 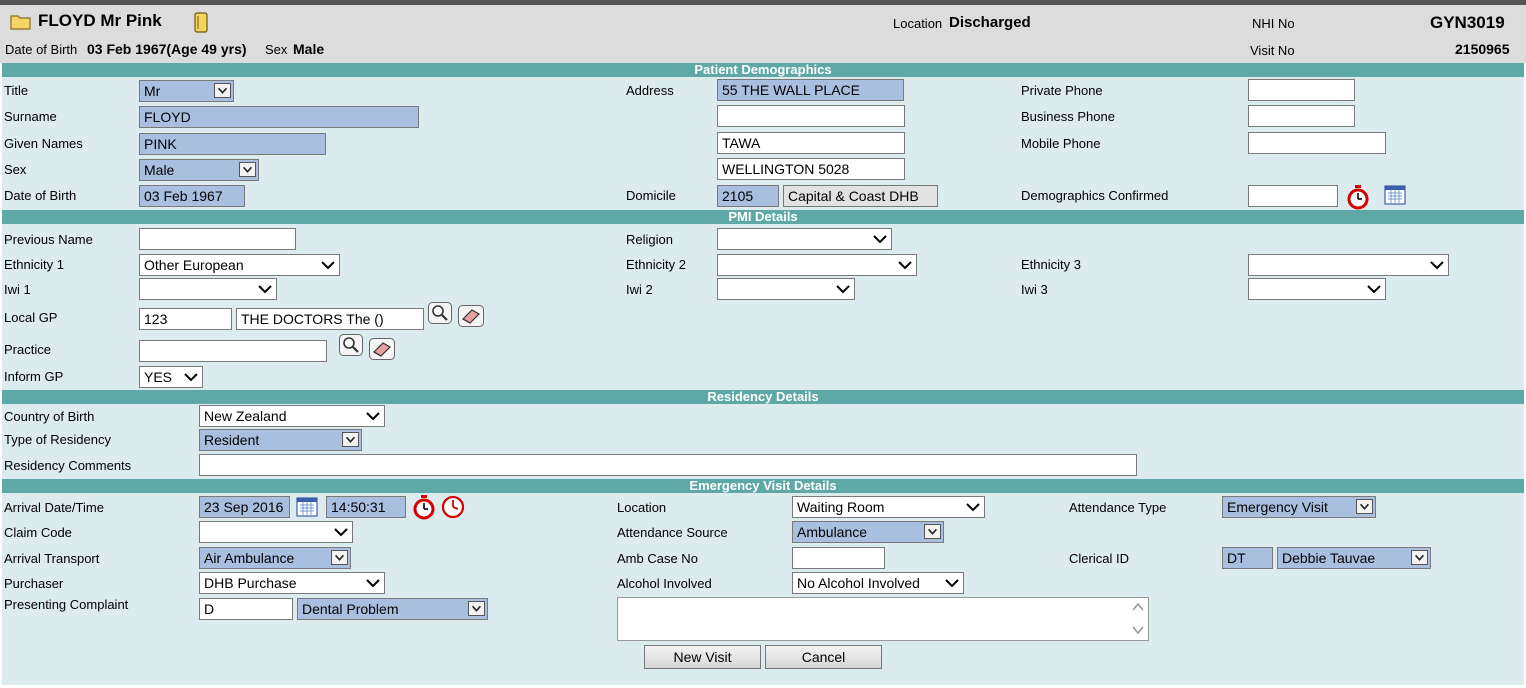 I want to click on ethnicity1-label: Ethnicity 1, so click(x=34, y=264).